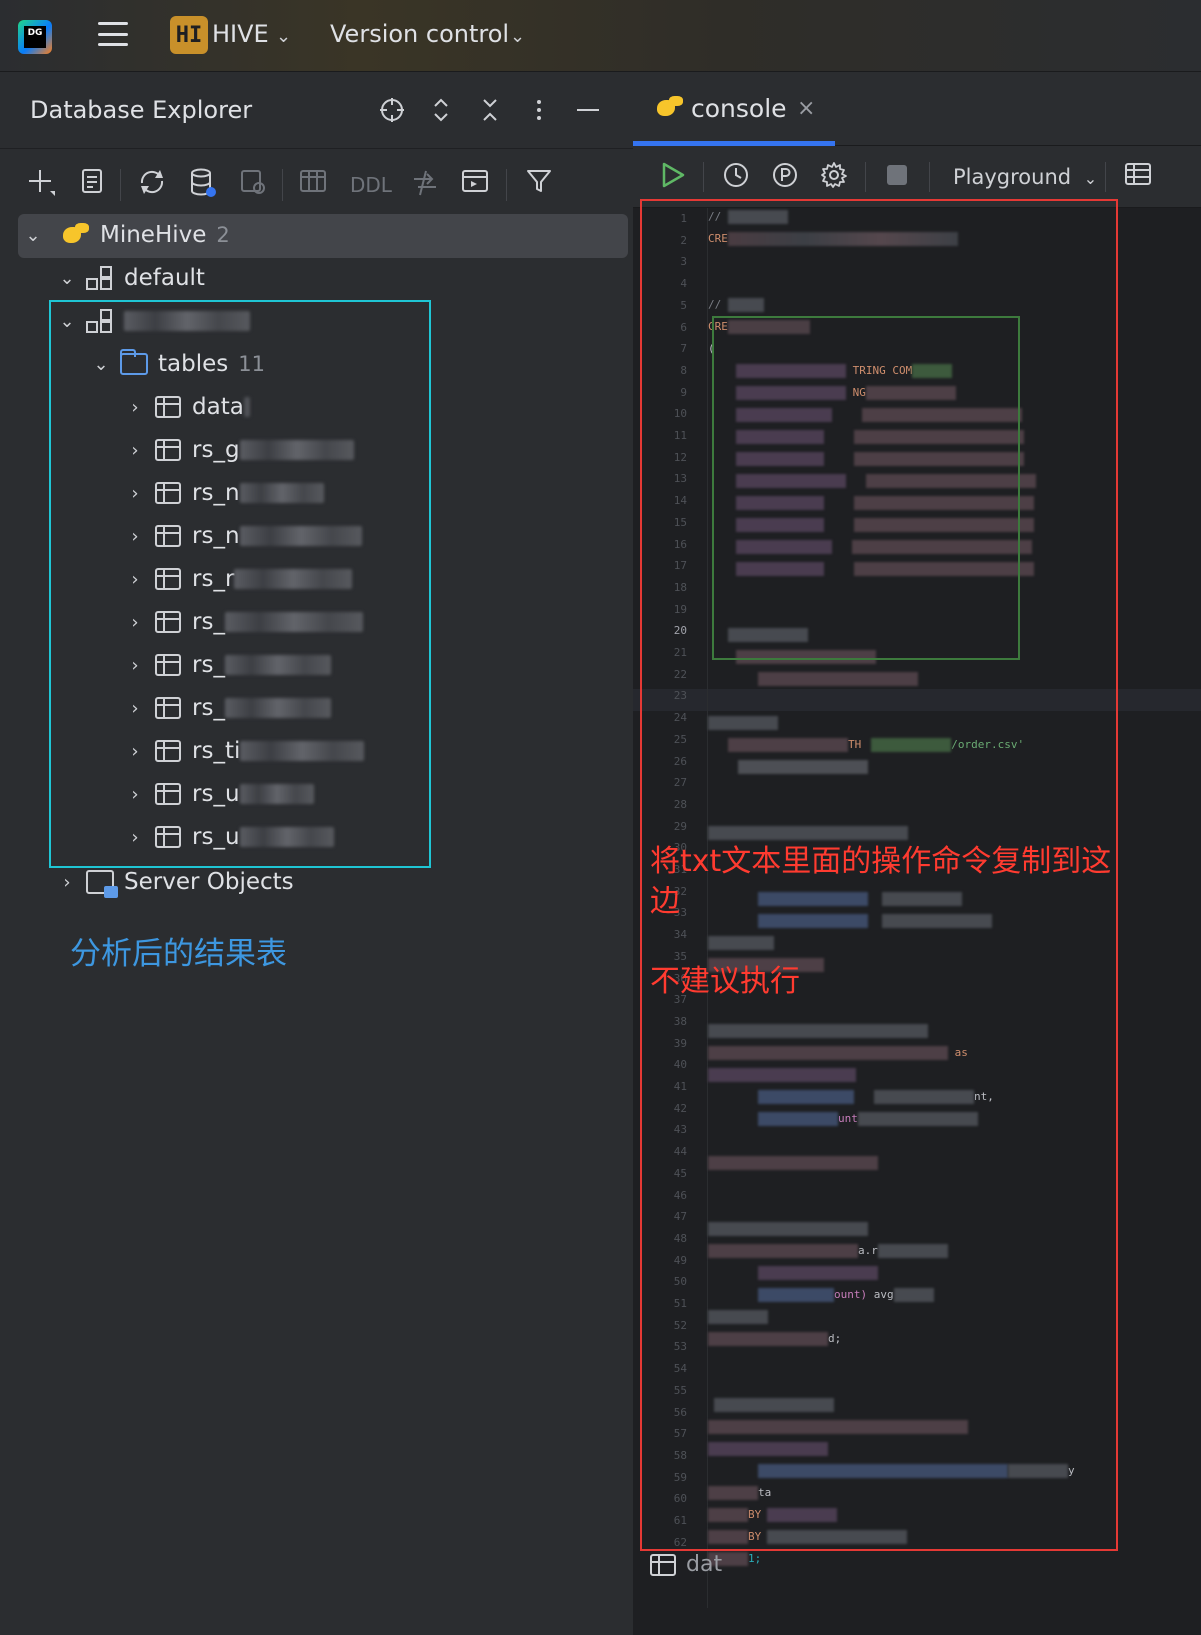 Image resolution: width=1201 pixels, height=1635 pixels. Describe the element at coordinates (240, 584) in the screenshot. I see `highlight-box-result-tables` at that location.